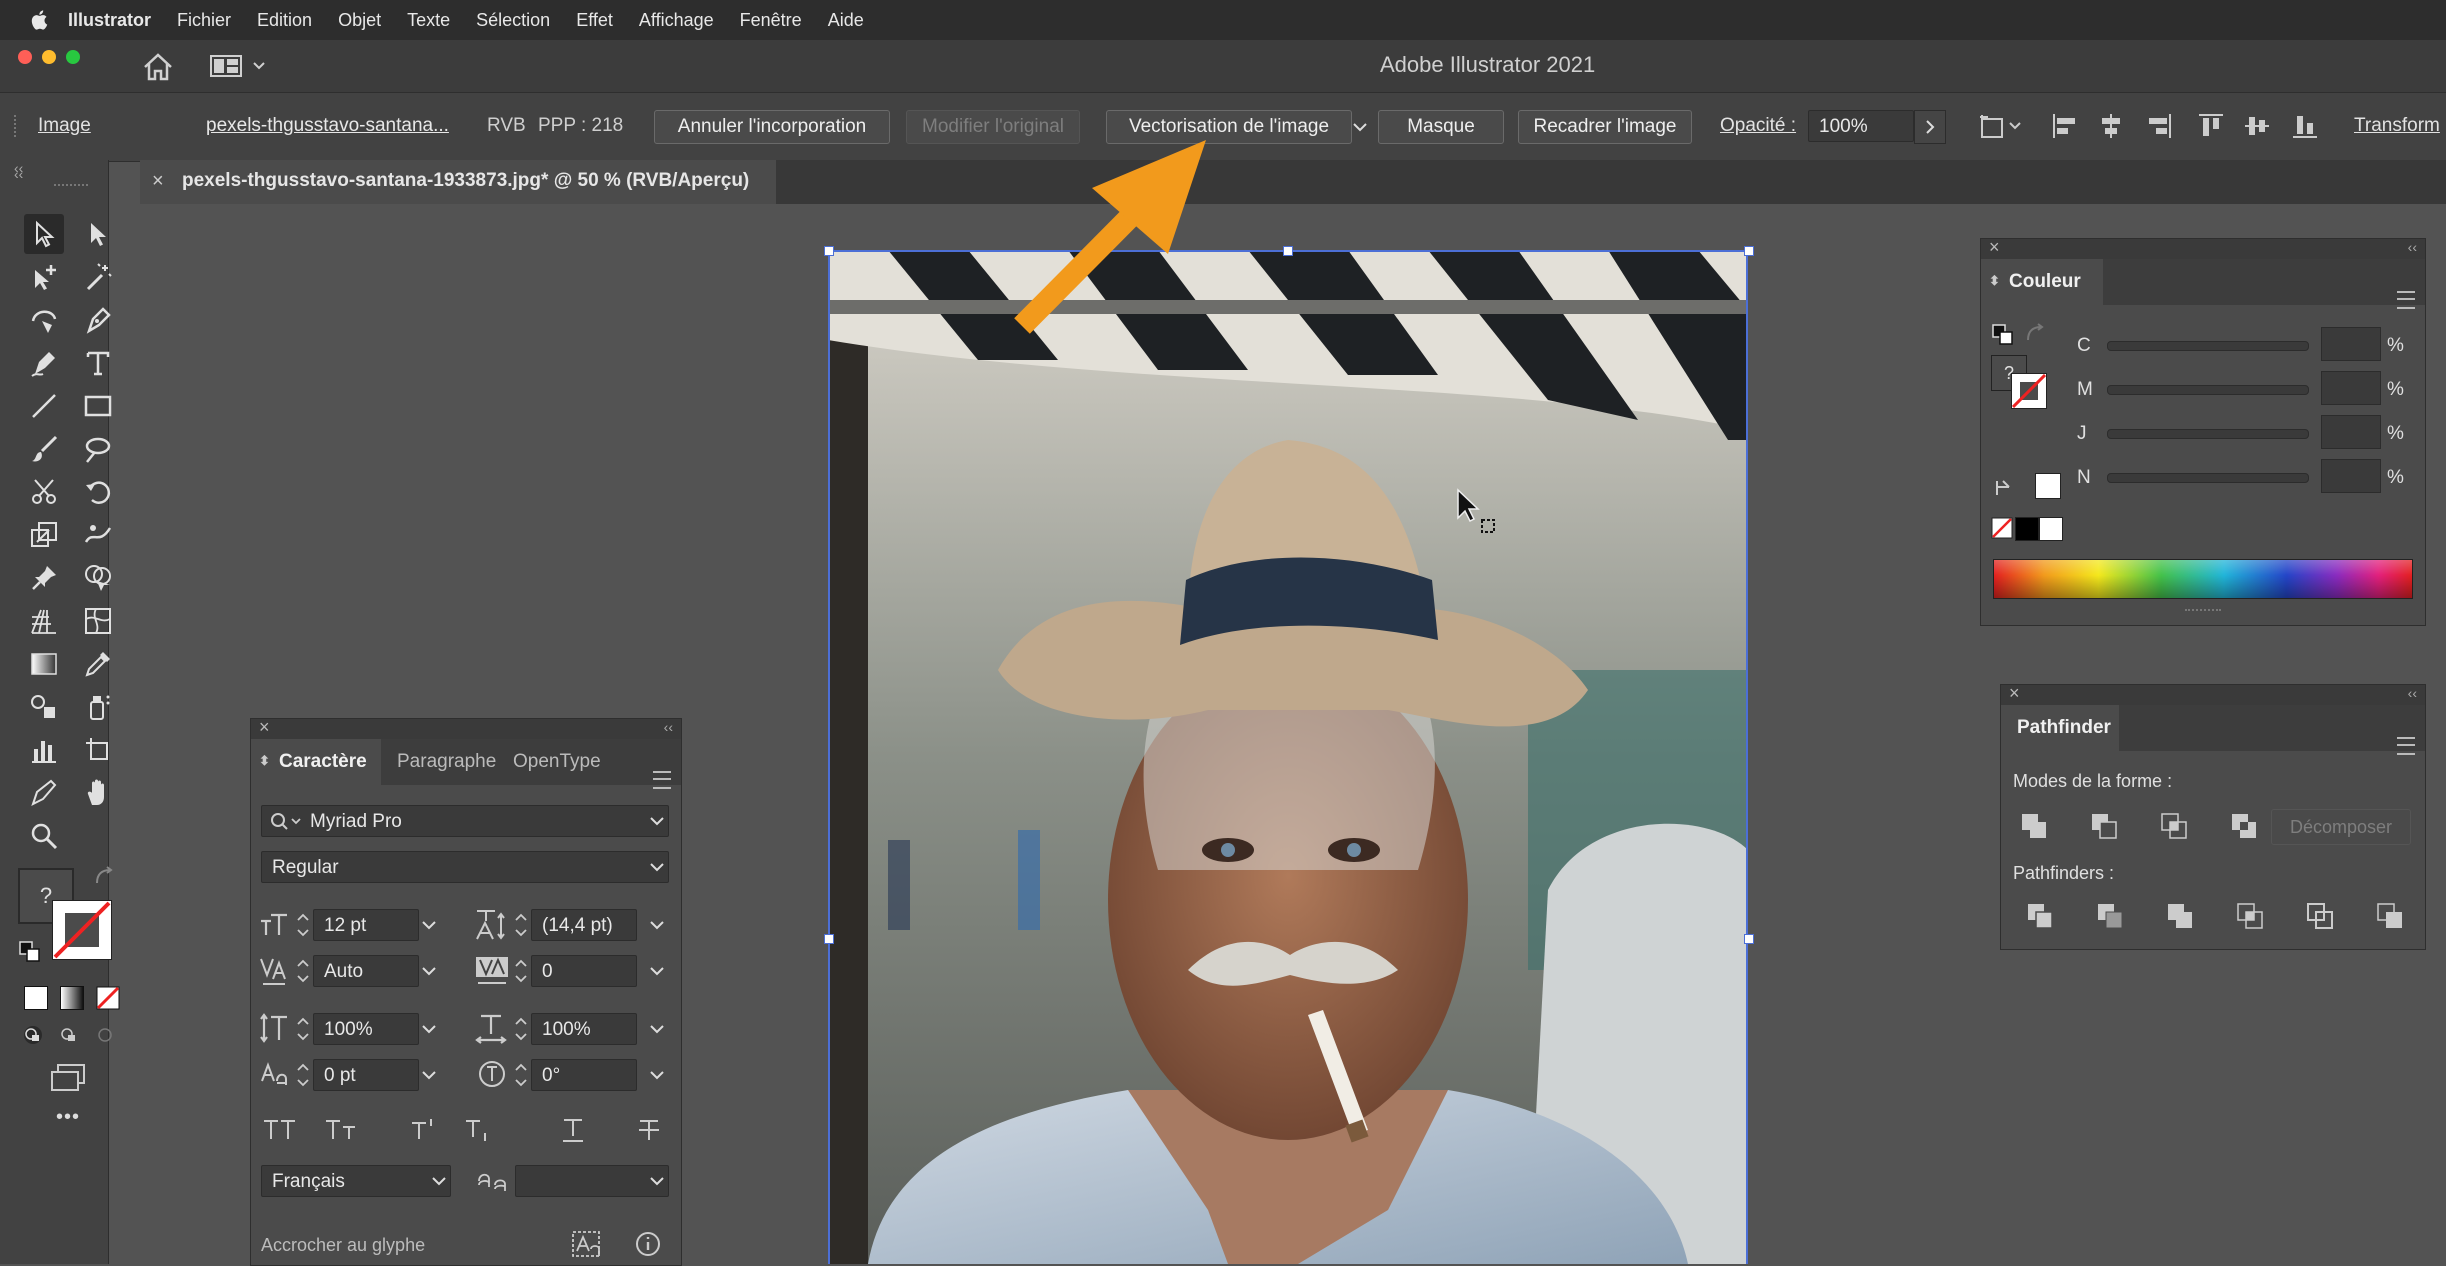 This screenshot has height=1266, width=2446. I want to click on magic-wand-tool, so click(98, 277).